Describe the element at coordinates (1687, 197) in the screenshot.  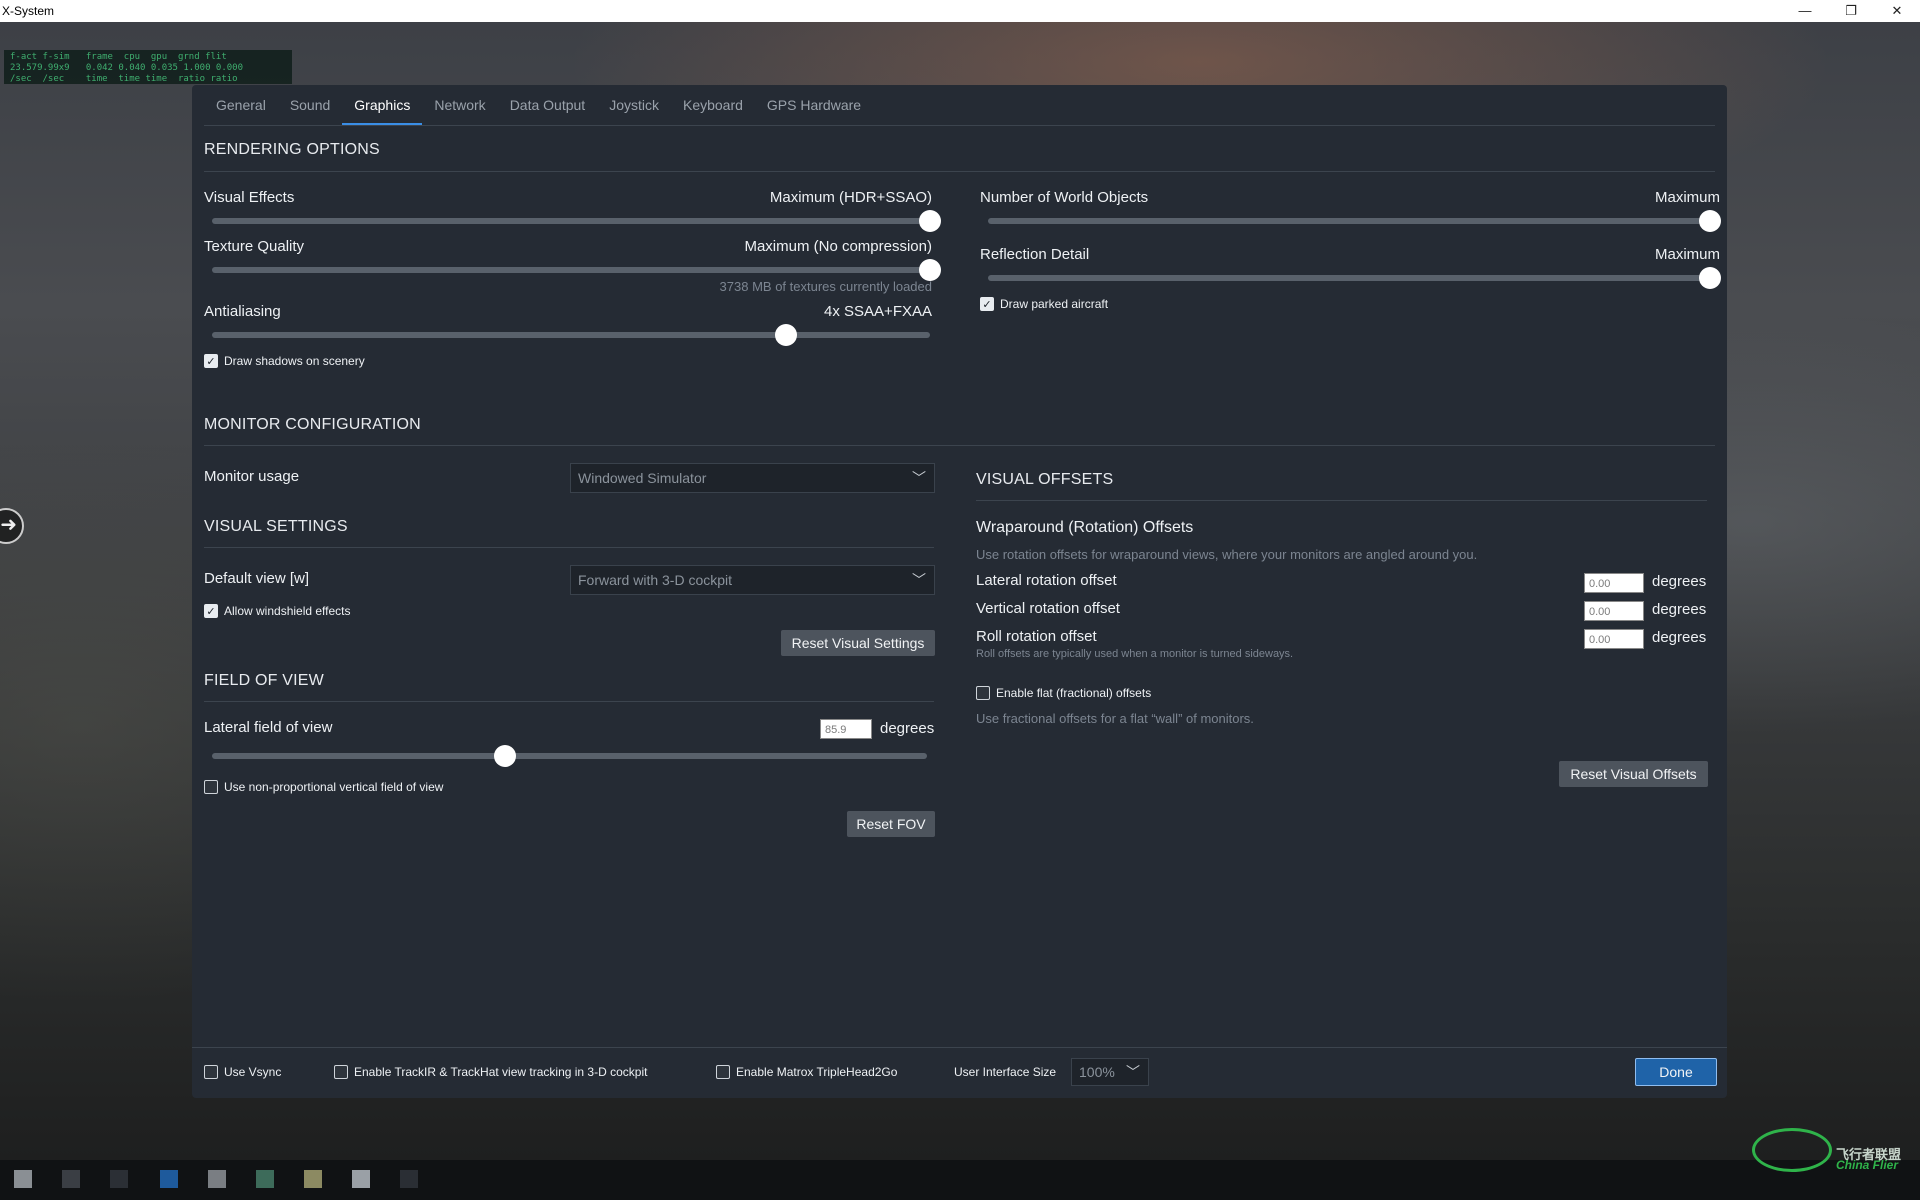
I see `world-objects-value: Maximum` at that location.